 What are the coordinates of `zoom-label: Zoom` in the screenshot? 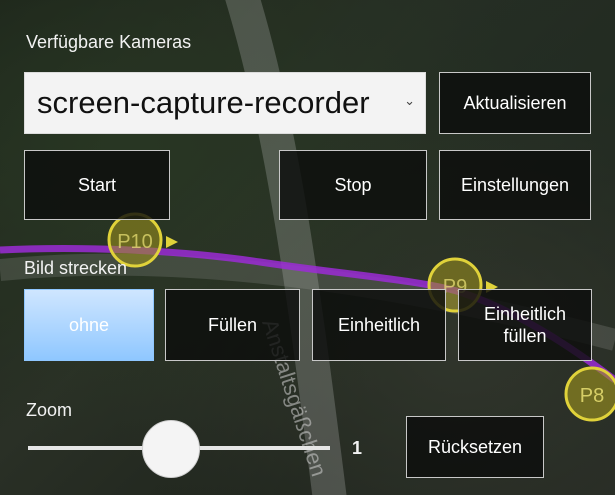 It's located at (49, 410).